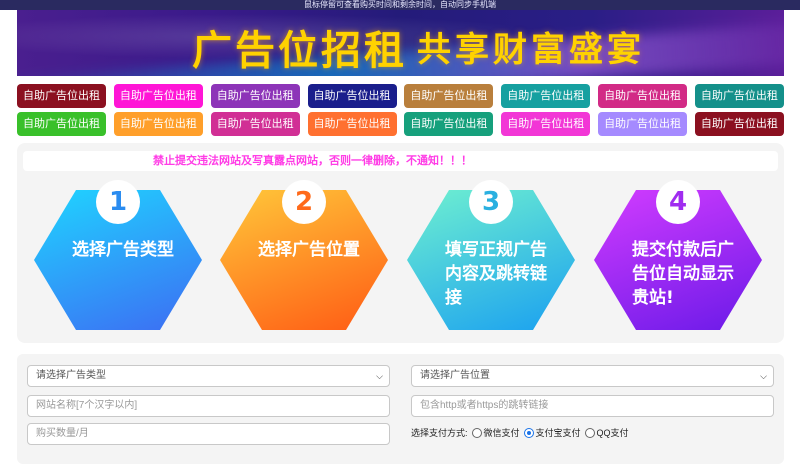 Image resolution: width=800 pixels, height=471 pixels. I want to click on ad-position-select-value: 请选择广告位置, so click(455, 375).